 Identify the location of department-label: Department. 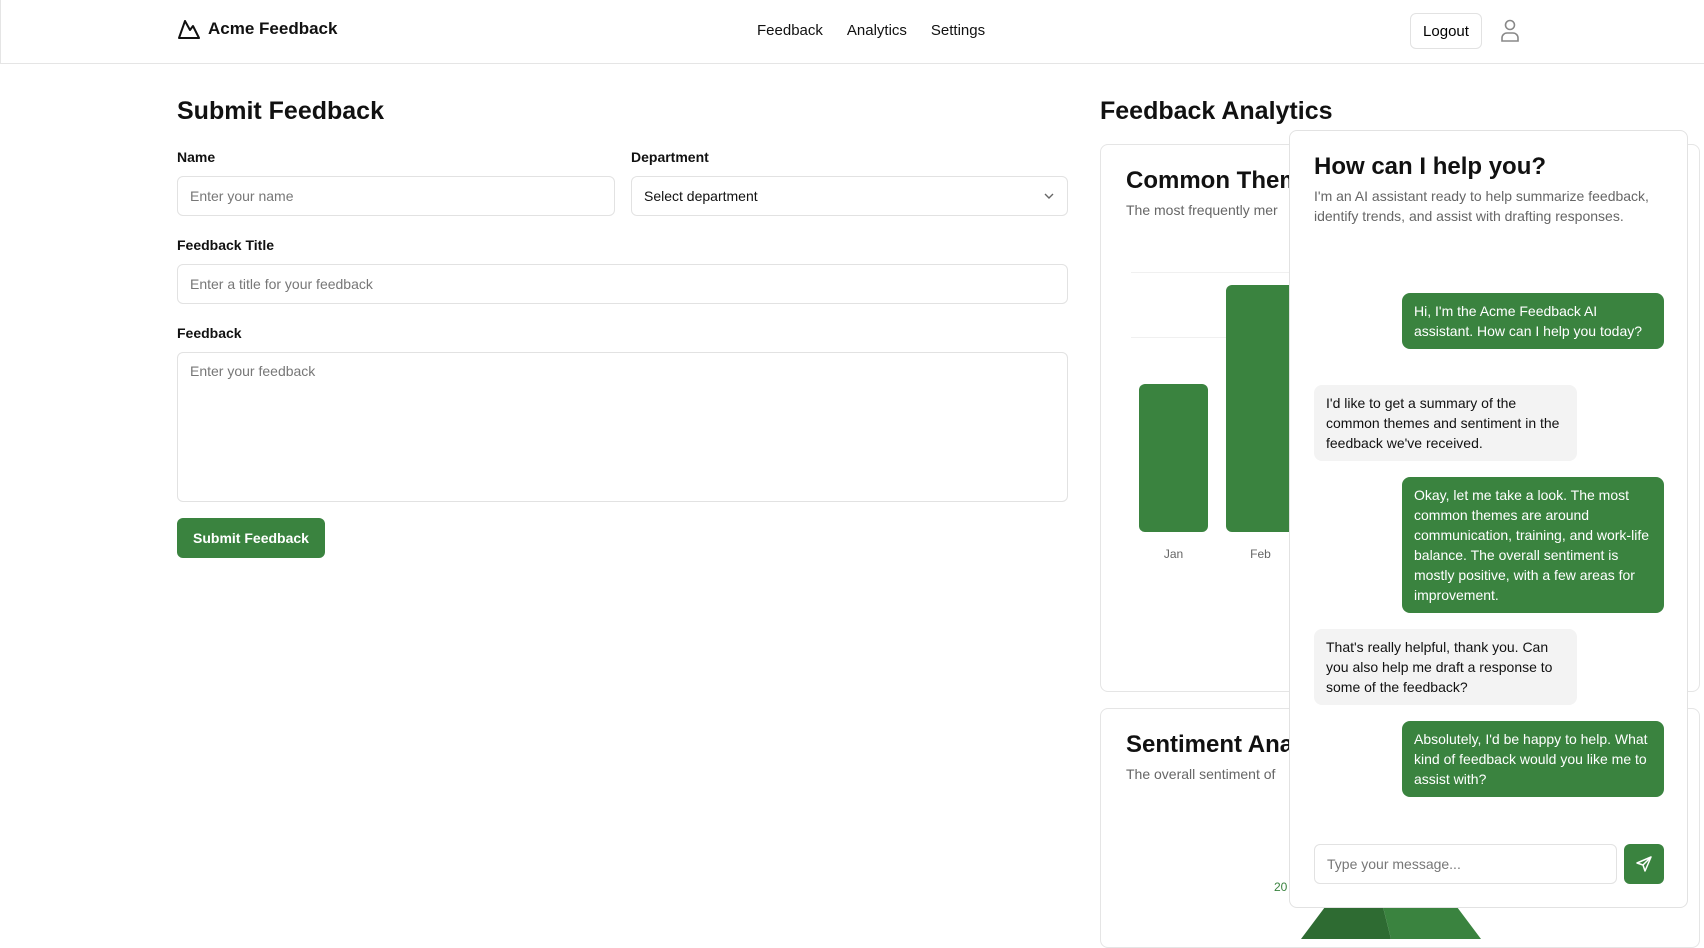
(670, 157).